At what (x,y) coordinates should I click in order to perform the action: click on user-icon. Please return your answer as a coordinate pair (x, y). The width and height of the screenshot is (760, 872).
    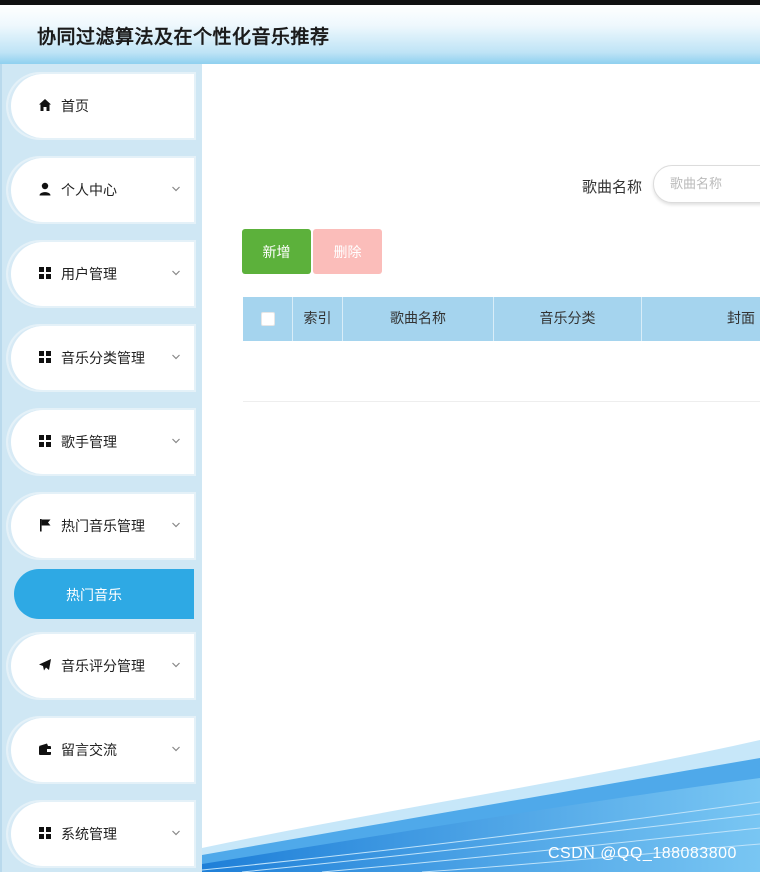
    Looking at the image, I should click on (45, 189).